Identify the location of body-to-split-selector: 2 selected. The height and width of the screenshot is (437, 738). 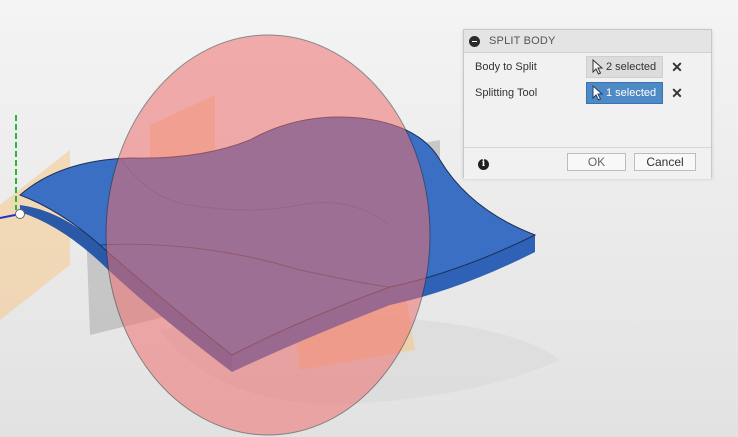
(624, 67).